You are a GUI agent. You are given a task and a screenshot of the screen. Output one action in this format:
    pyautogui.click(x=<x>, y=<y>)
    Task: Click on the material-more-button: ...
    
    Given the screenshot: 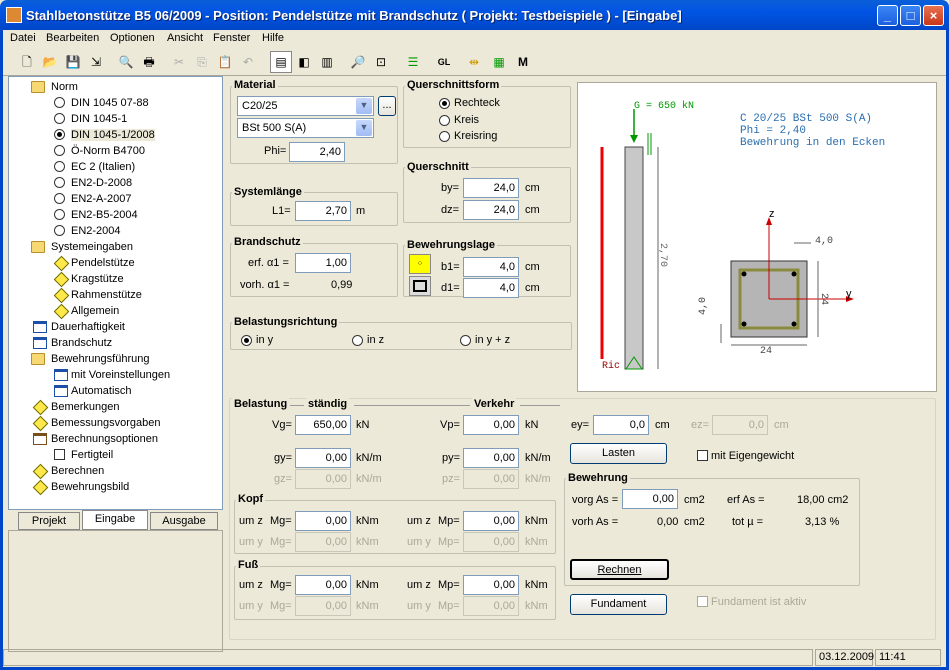 What is the action you would take?
    pyautogui.click(x=387, y=106)
    